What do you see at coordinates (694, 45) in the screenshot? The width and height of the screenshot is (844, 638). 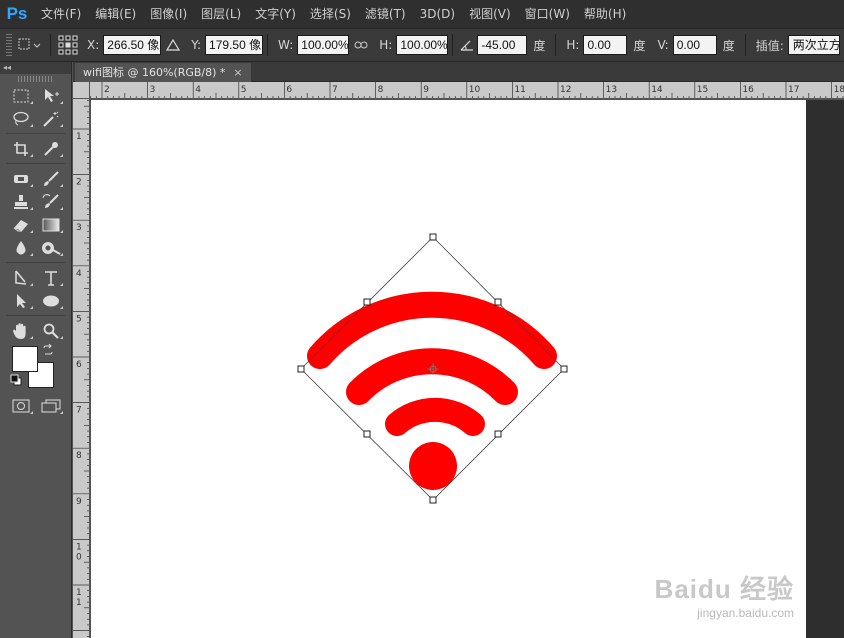 I see `vertical-skew-input: 0.00` at bounding box center [694, 45].